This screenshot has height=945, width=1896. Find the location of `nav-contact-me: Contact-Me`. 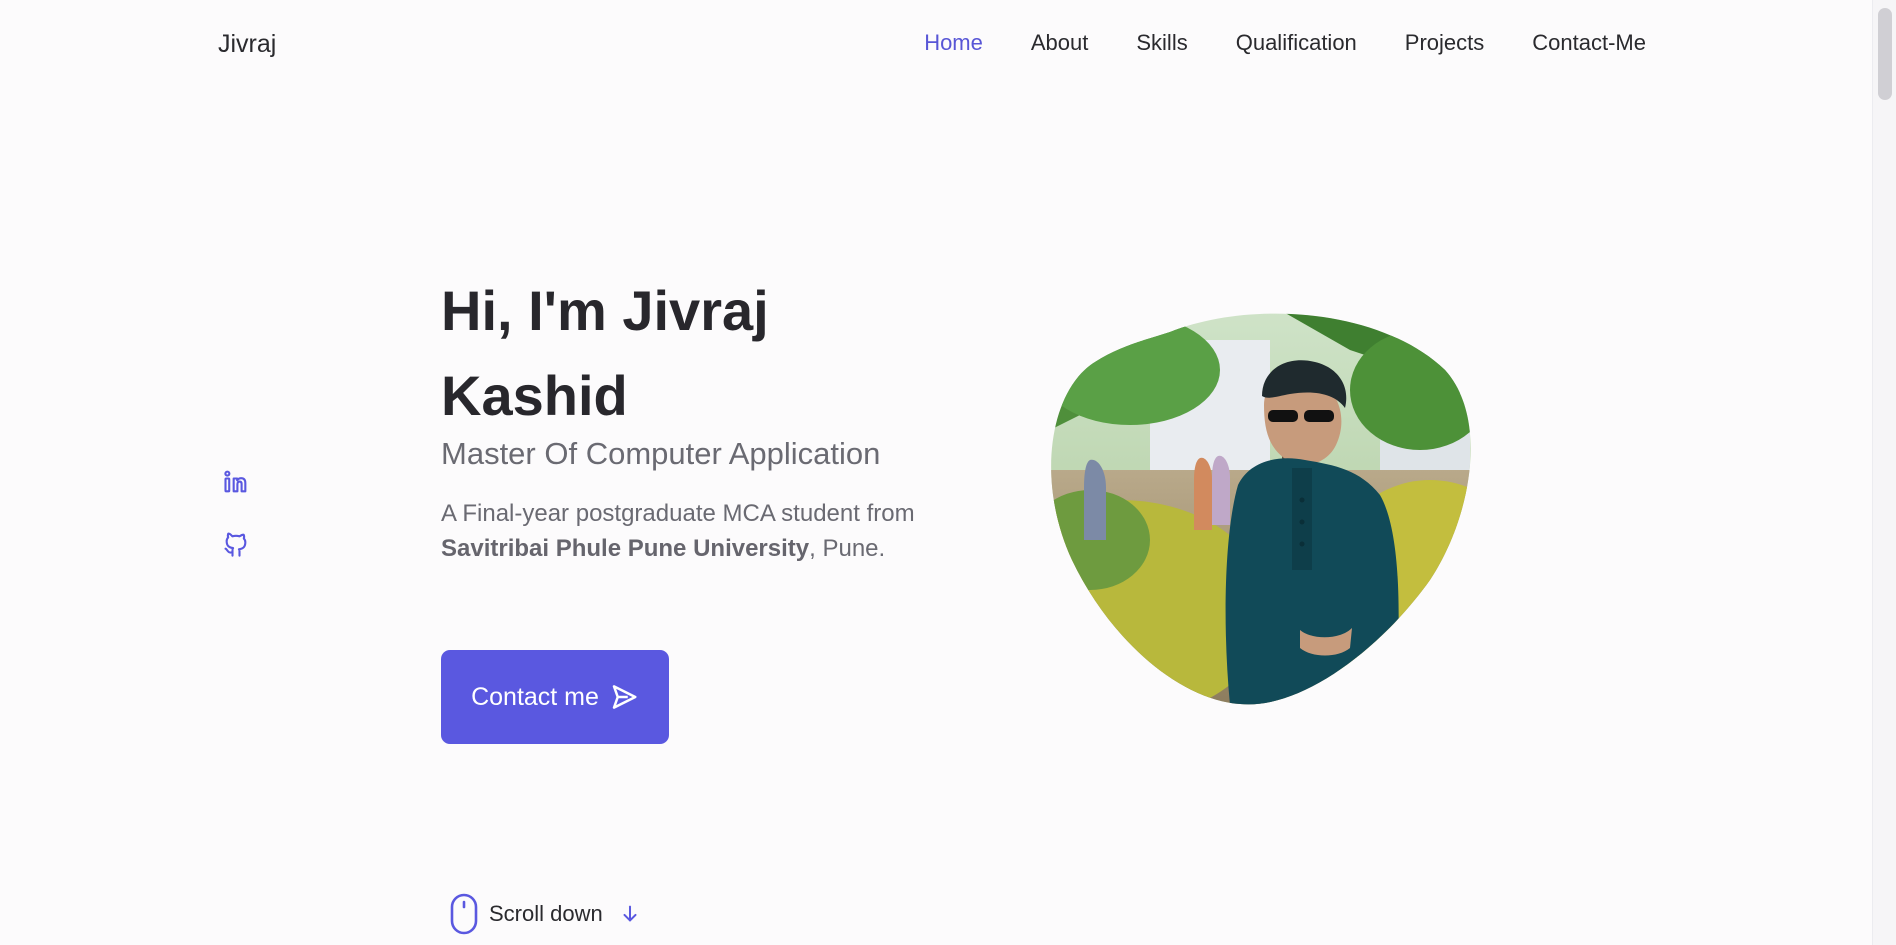

nav-contact-me: Contact-Me is located at coordinates (1589, 43).